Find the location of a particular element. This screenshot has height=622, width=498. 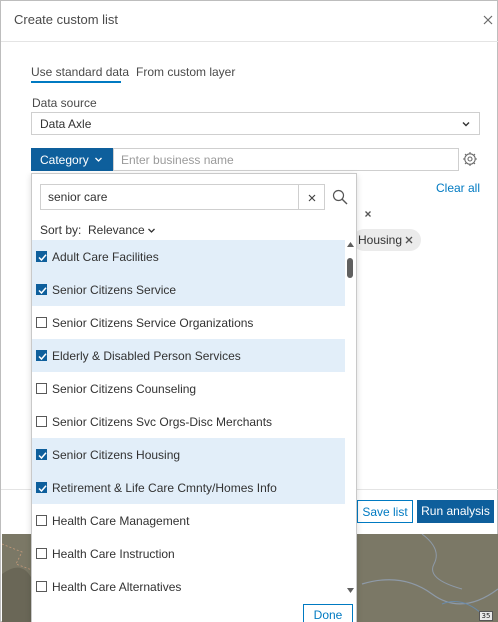

sort-by-label: Sort by: is located at coordinates (61, 230).